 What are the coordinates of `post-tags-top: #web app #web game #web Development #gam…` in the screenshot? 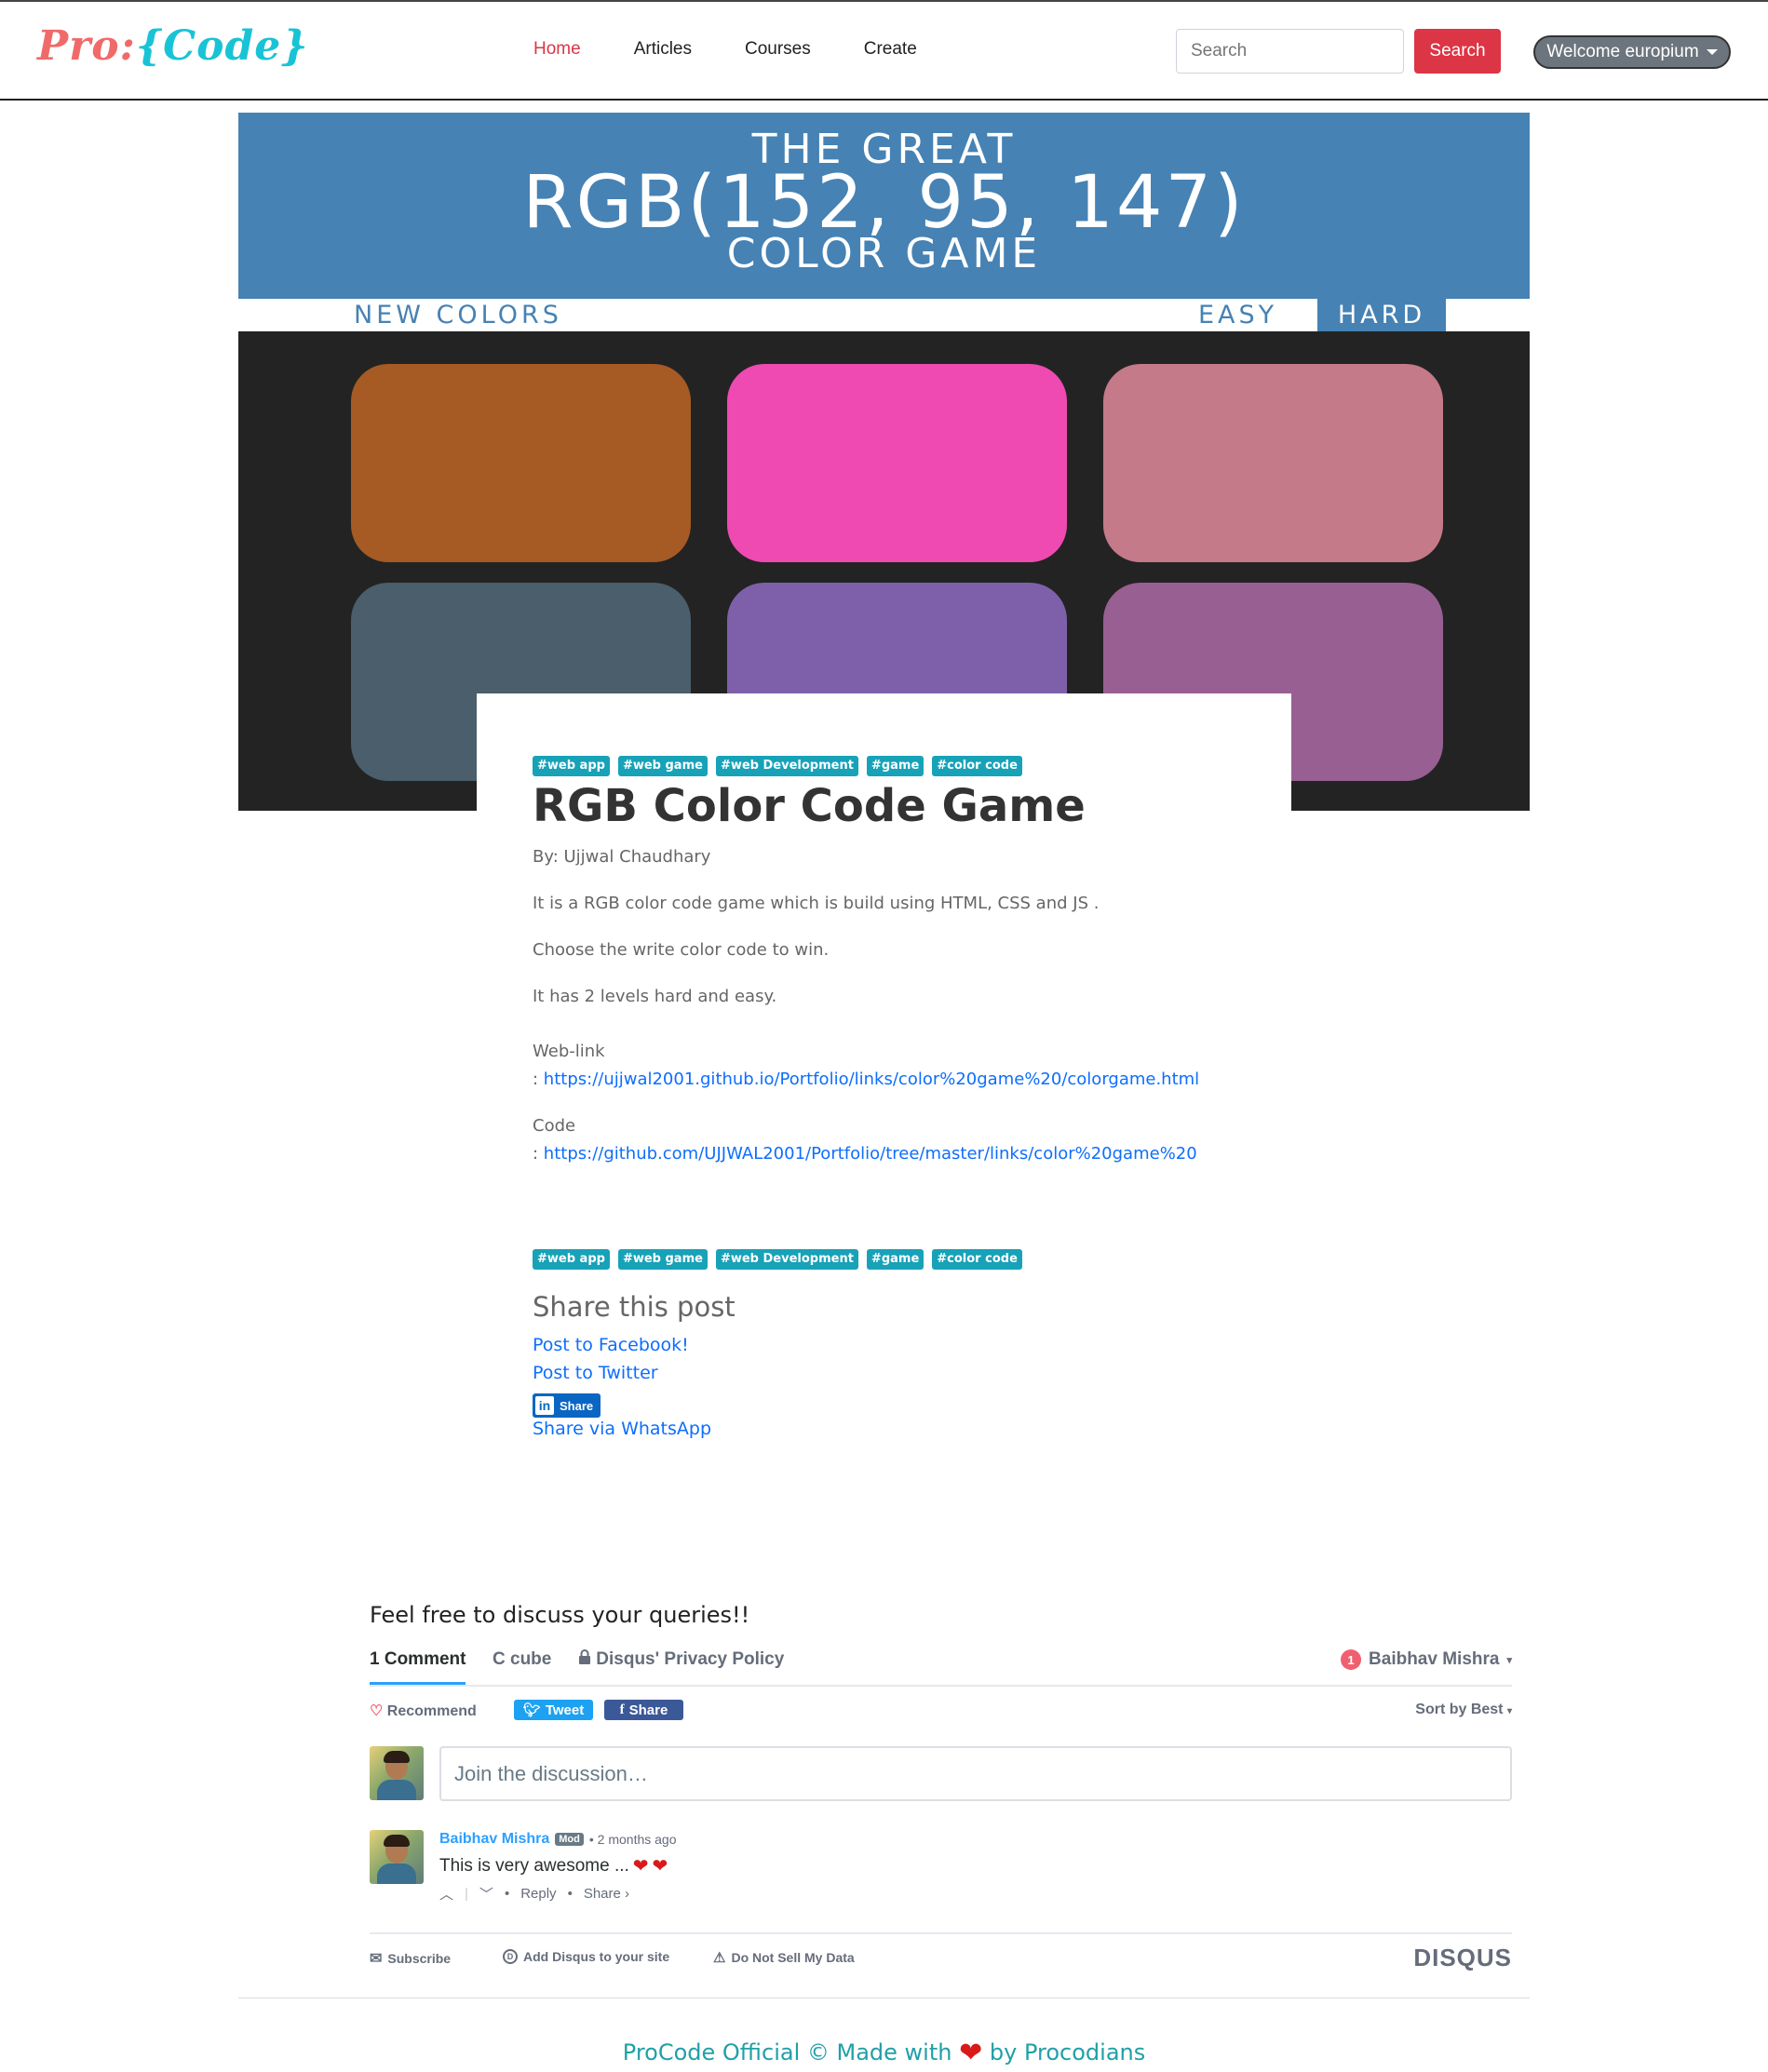 It's located at (777, 766).